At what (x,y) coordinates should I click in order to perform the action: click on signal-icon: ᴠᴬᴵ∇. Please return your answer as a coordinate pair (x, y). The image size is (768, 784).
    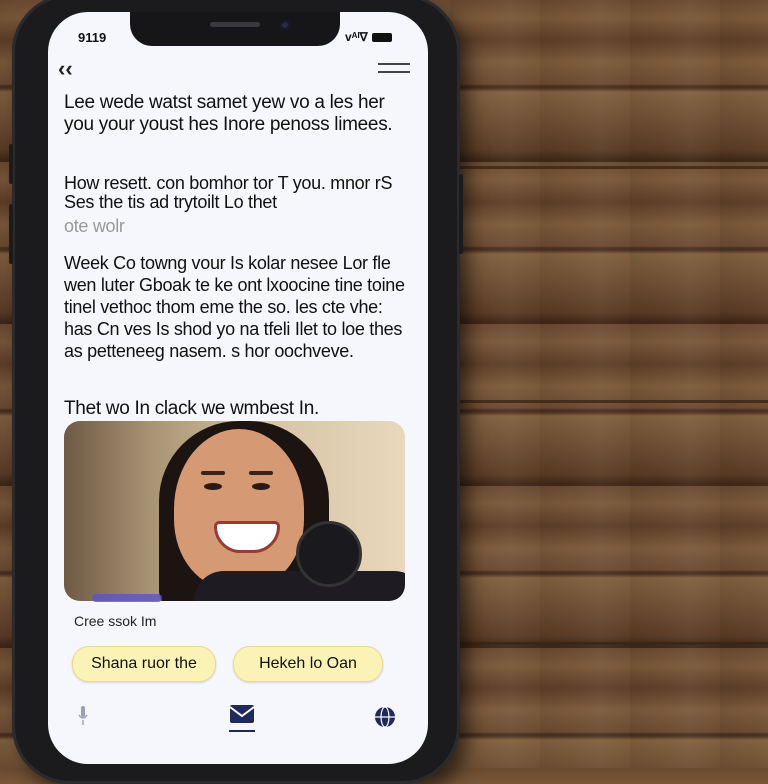
    Looking at the image, I should click on (356, 37).